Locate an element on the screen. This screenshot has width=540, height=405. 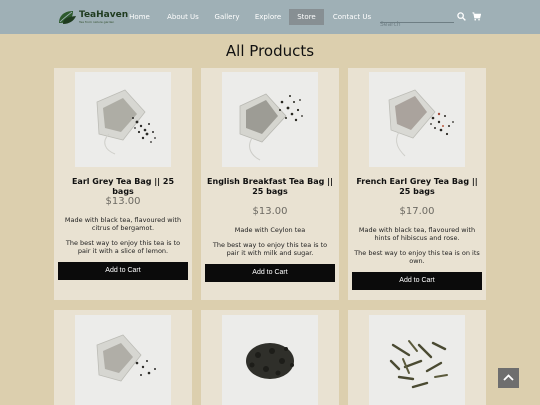
product-name: Earl Grey Tea Bag || 25 bags is located at coordinates (123, 187).